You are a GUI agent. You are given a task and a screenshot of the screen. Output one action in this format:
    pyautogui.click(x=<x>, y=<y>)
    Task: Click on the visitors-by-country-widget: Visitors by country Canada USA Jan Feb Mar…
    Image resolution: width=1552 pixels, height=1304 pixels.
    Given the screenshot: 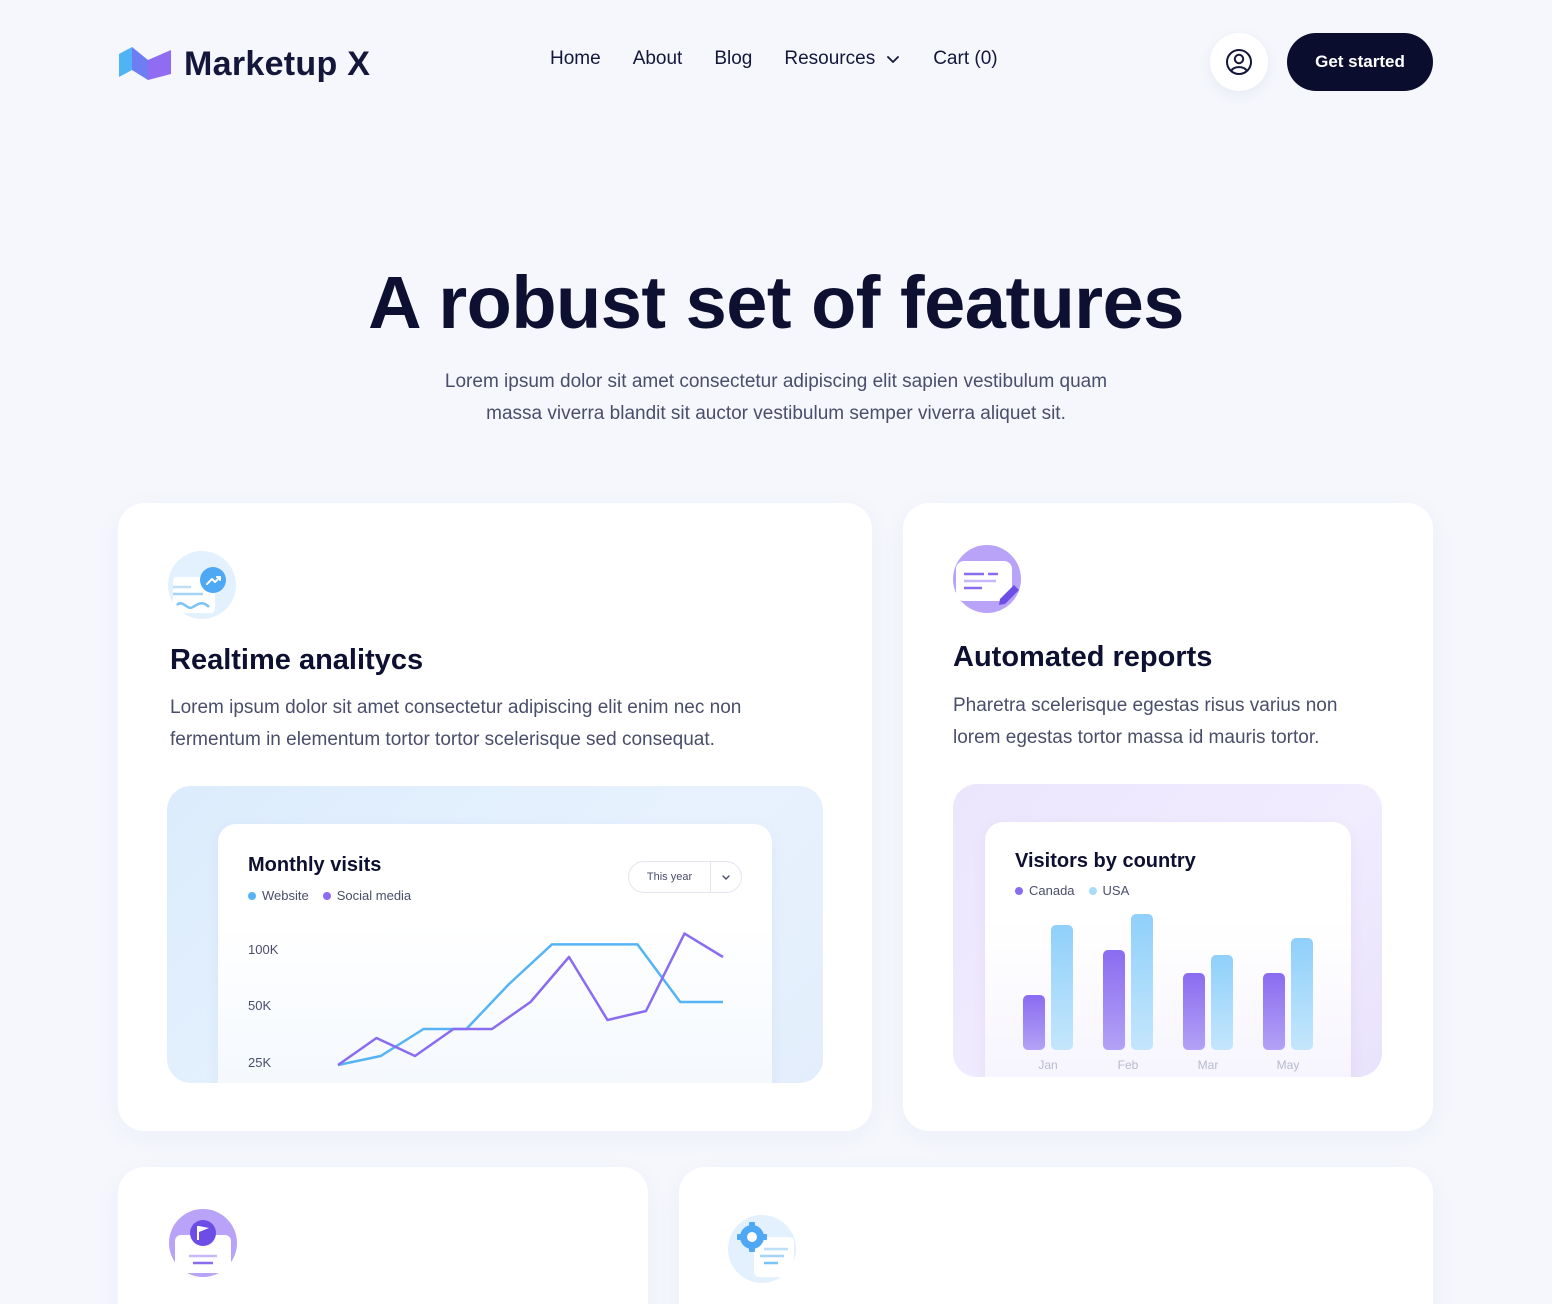 What is the action you would take?
    pyautogui.click(x=1168, y=949)
    